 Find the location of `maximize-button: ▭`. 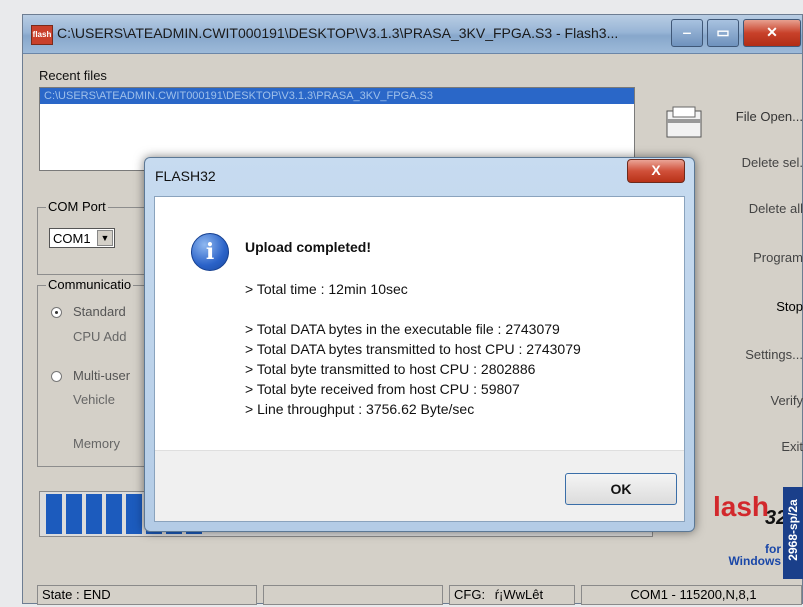

maximize-button: ▭ is located at coordinates (723, 33).